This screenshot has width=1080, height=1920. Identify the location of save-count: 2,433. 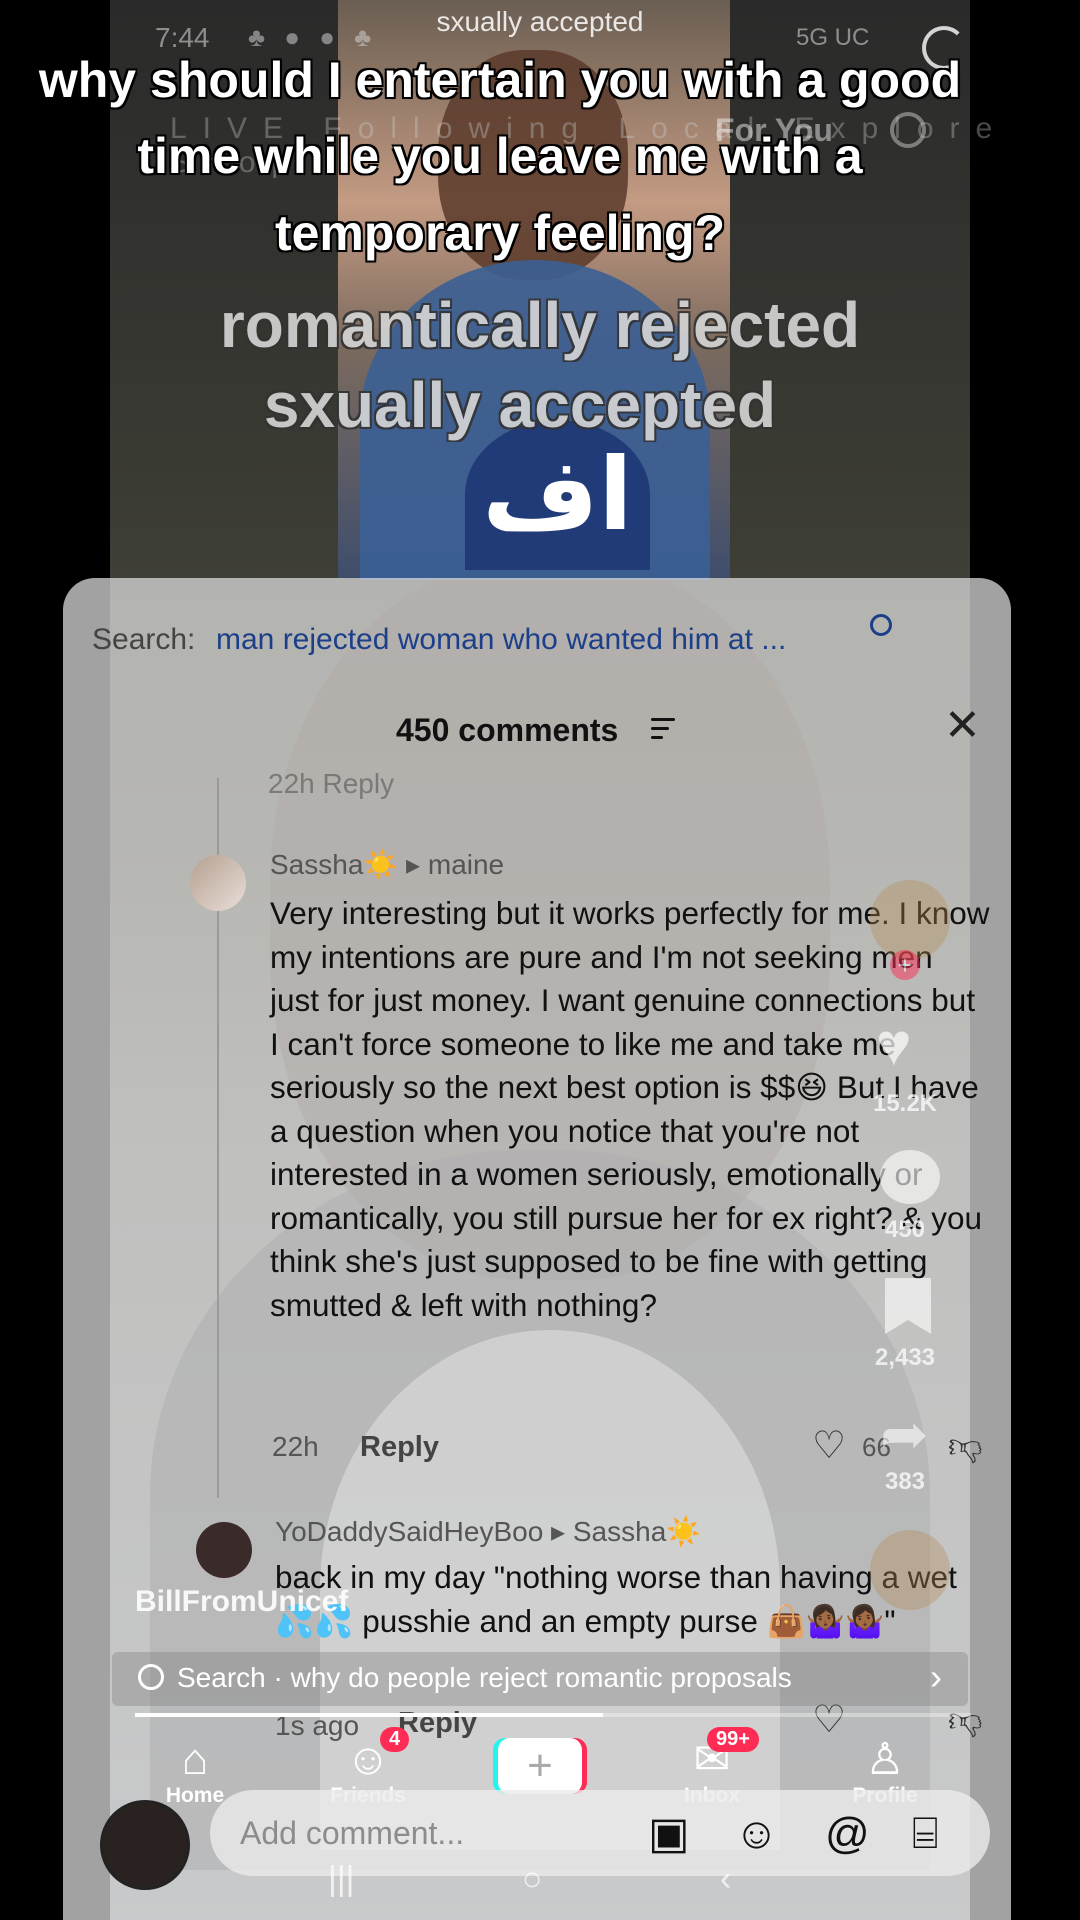
(905, 1357).